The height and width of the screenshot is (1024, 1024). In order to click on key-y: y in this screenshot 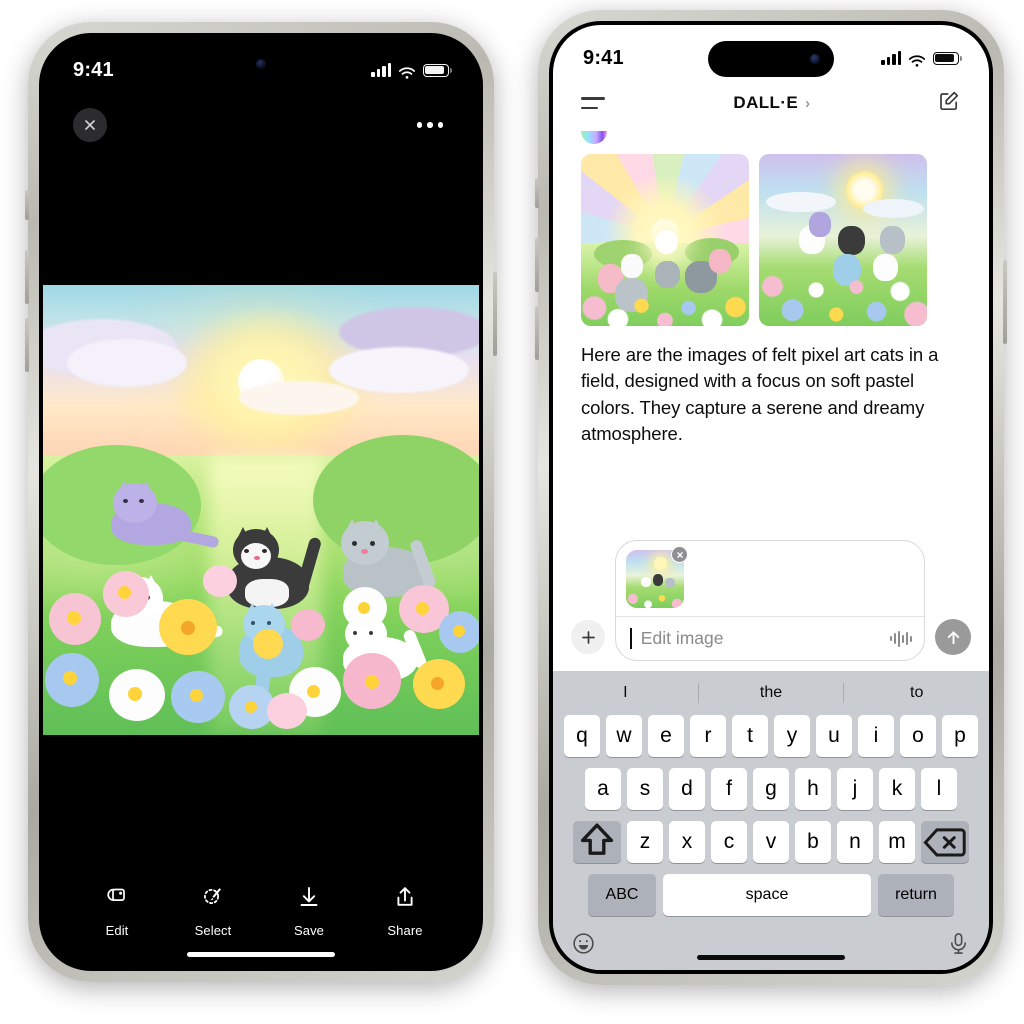, I will do `click(792, 736)`.